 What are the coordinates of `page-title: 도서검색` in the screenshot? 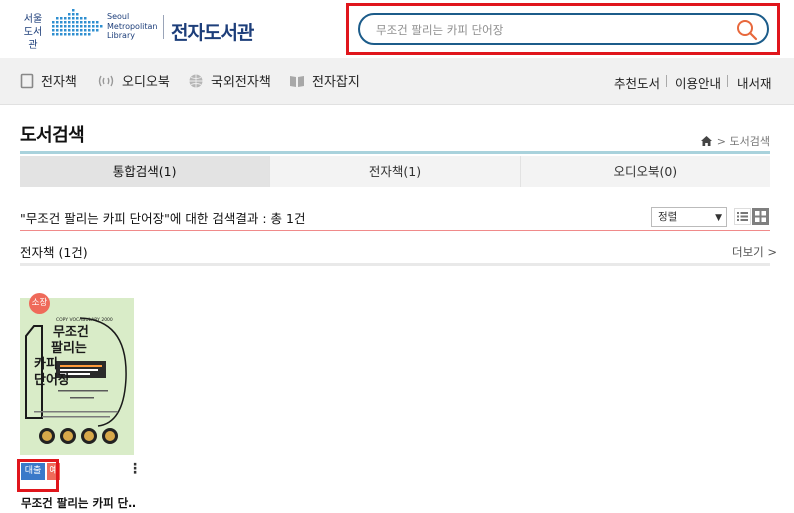 It's located at (52, 135).